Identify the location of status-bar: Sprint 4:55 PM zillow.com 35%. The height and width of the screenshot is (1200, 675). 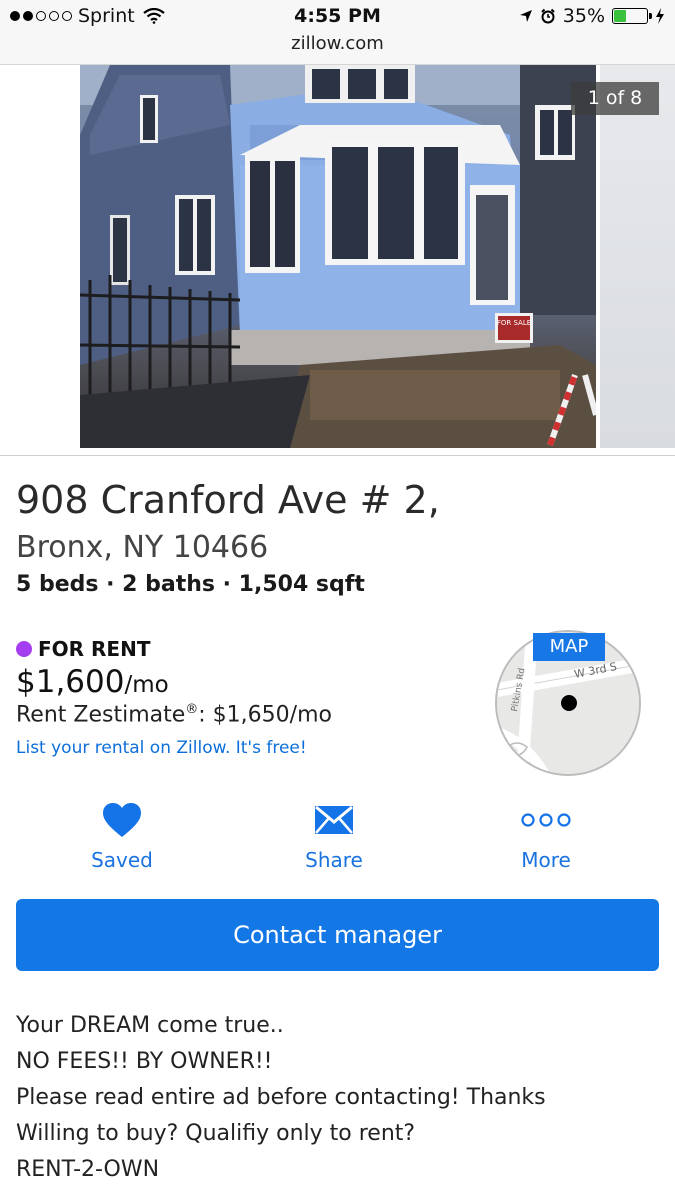
(337, 32).